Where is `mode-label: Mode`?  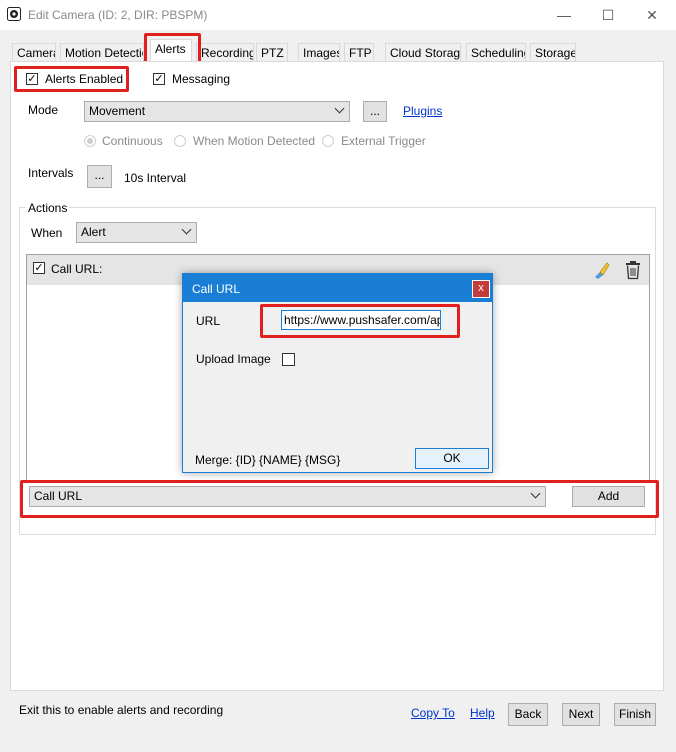
mode-label: Mode is located at coordinates (43, 110).